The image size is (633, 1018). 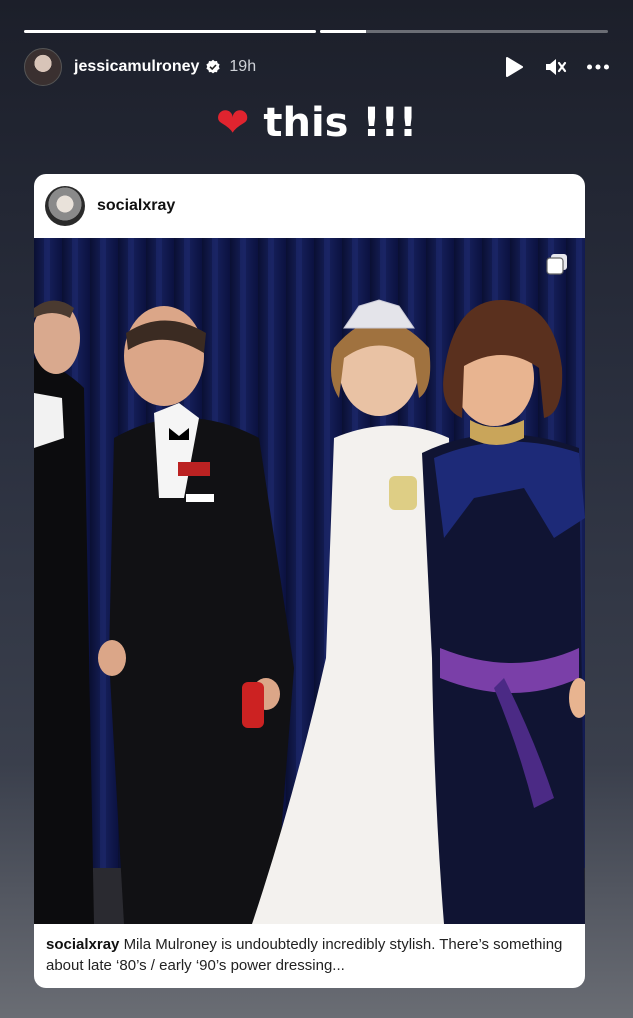 I want to click on play-button, so click(x=514, y=67).